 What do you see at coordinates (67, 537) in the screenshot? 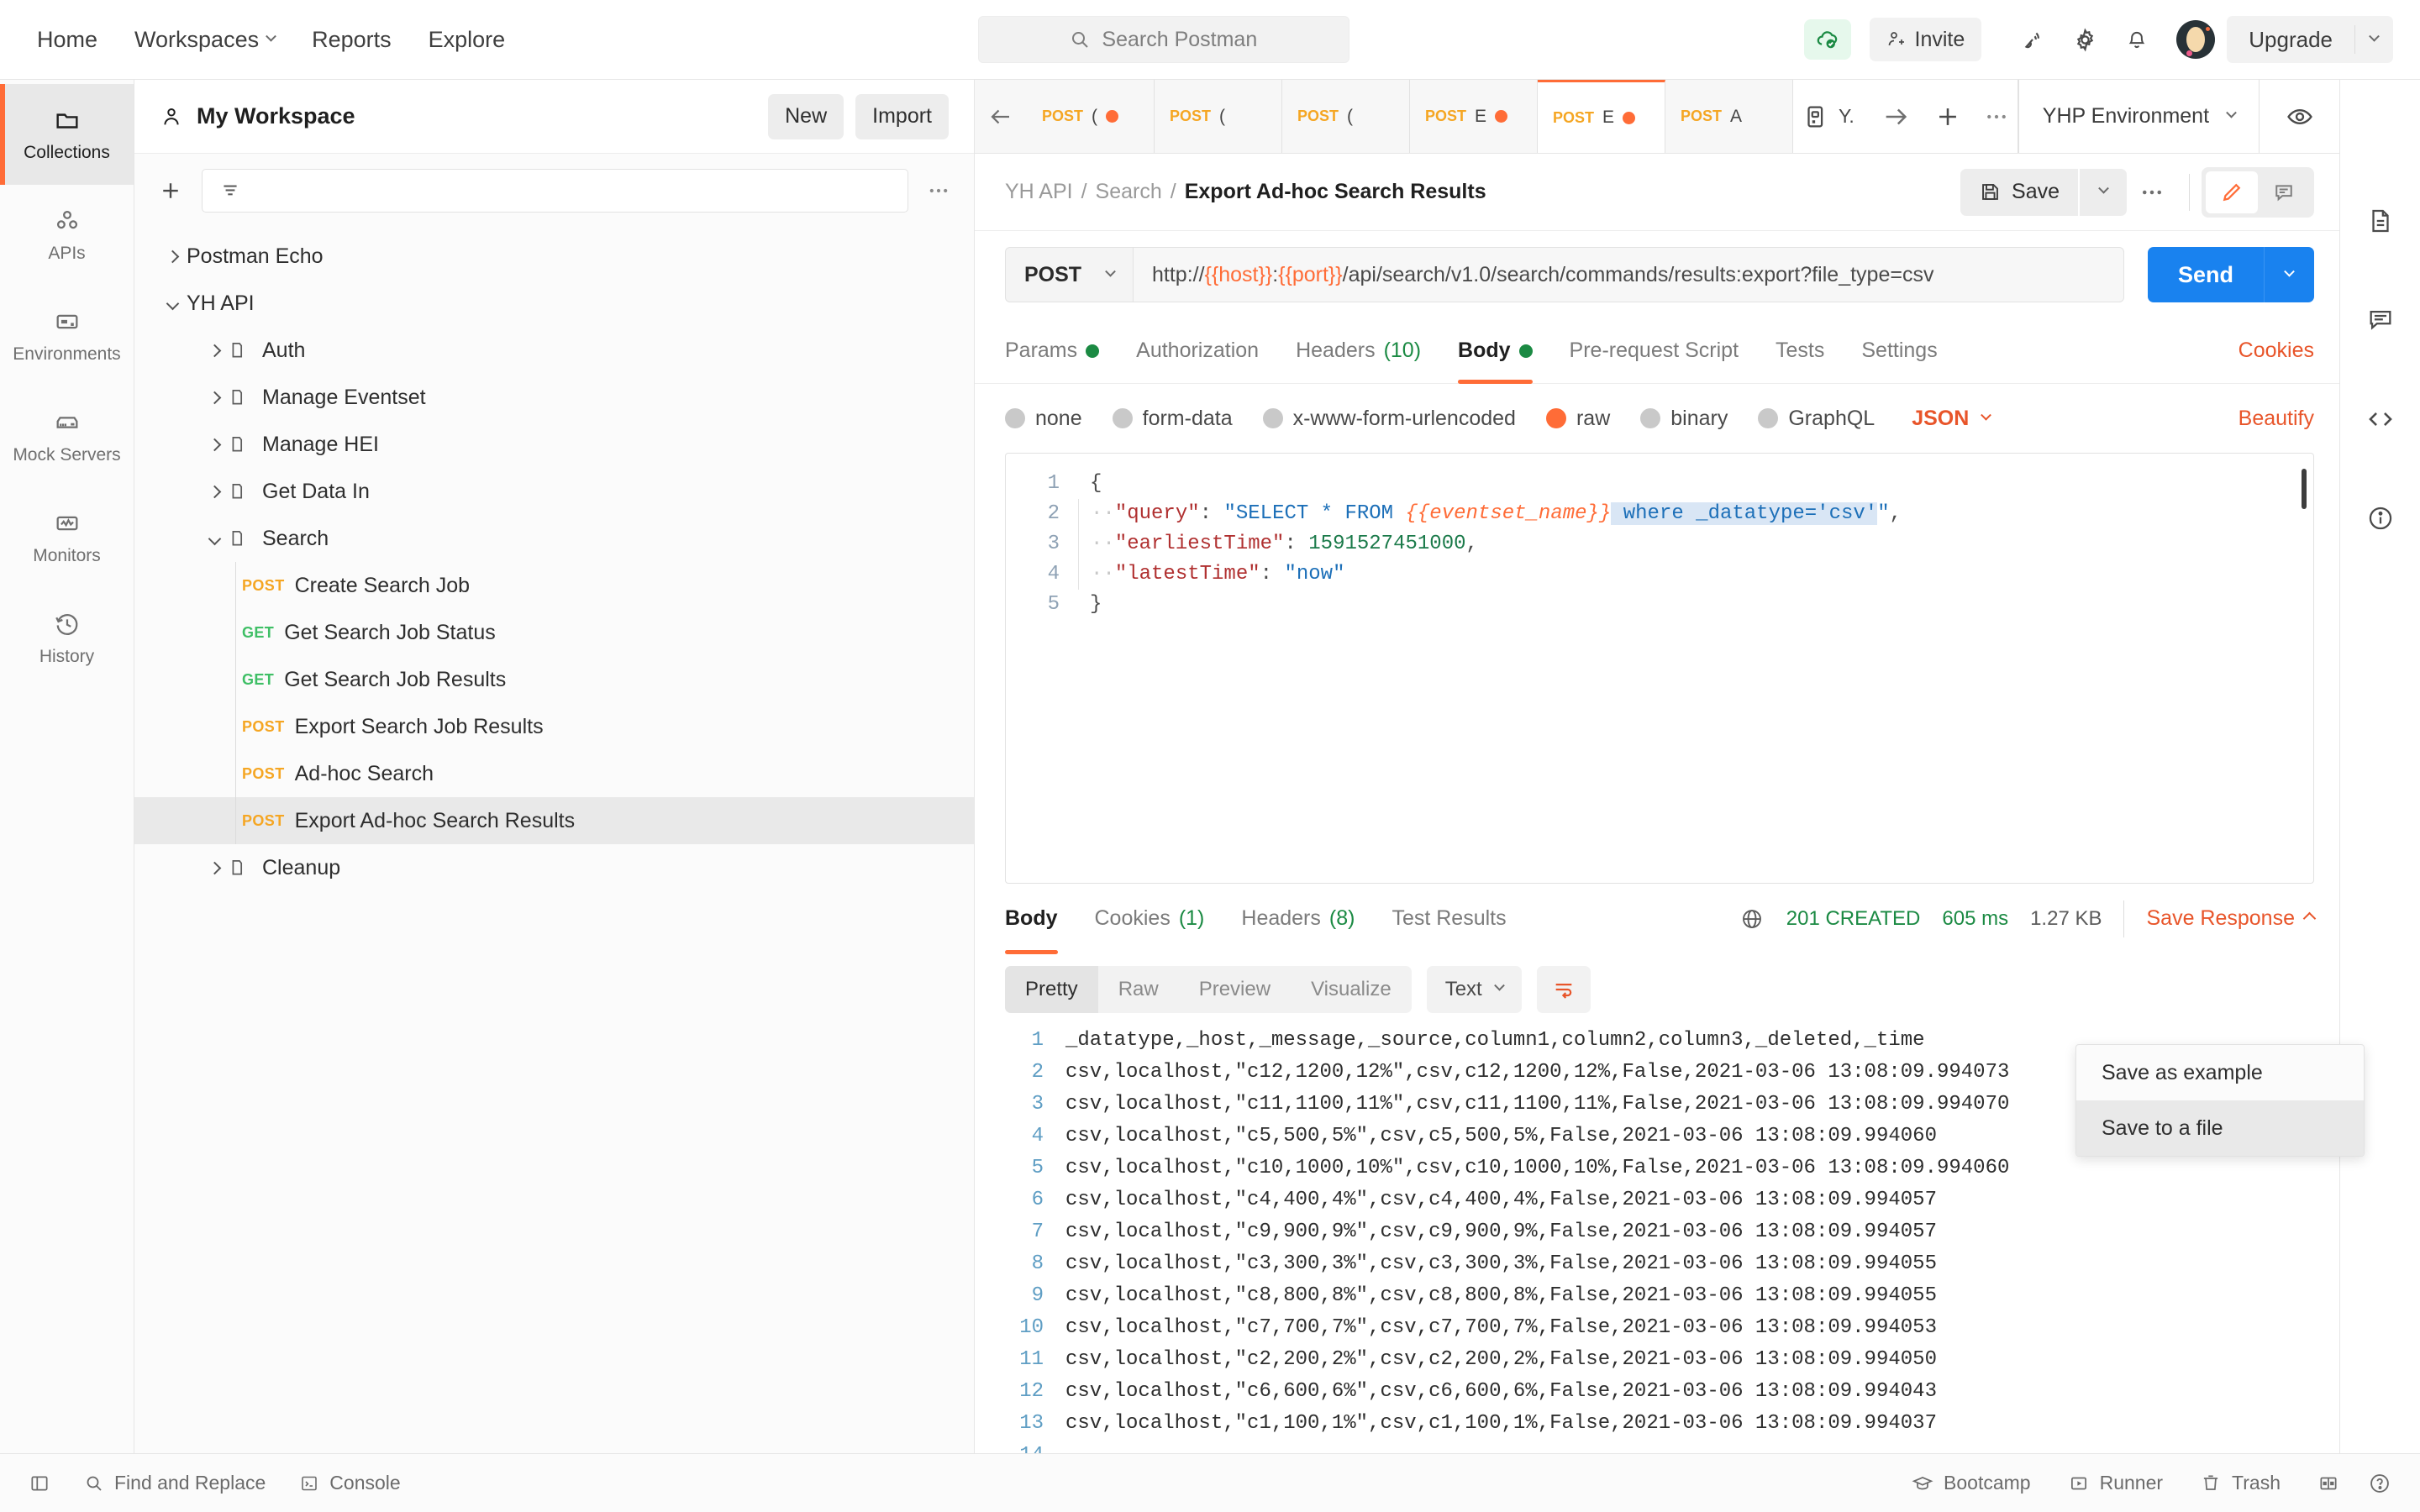
I see `sidebar-item-monitors: Monitors` at bounding box center [67, 537].